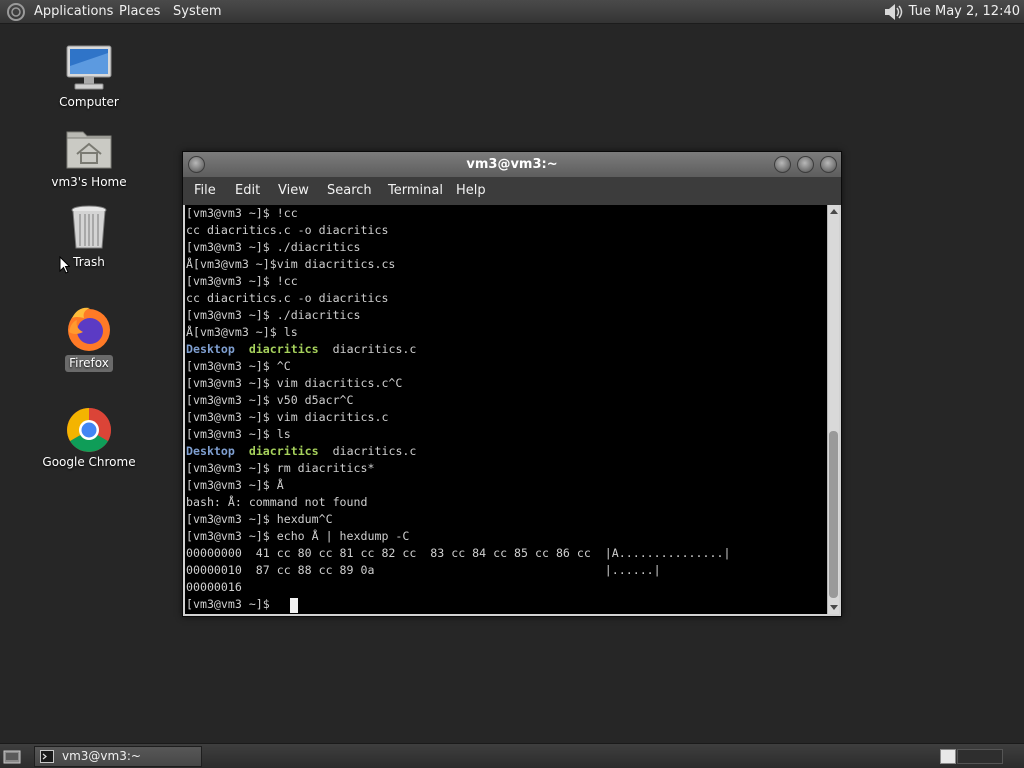 This screenshot has width=1024, height=768. What do you see at coordinates (471, 191) in the screenshot?
I see `menu-help: Help` at bounding box center [471, 191].